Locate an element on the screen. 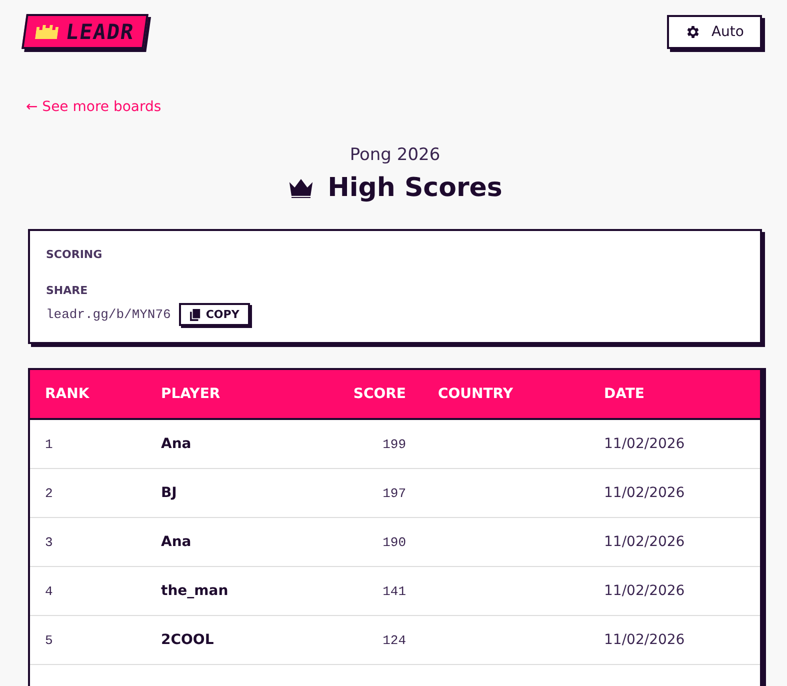 The image size is (787, 686). scoring-label: SCORING is located at coordinates (75, 254).